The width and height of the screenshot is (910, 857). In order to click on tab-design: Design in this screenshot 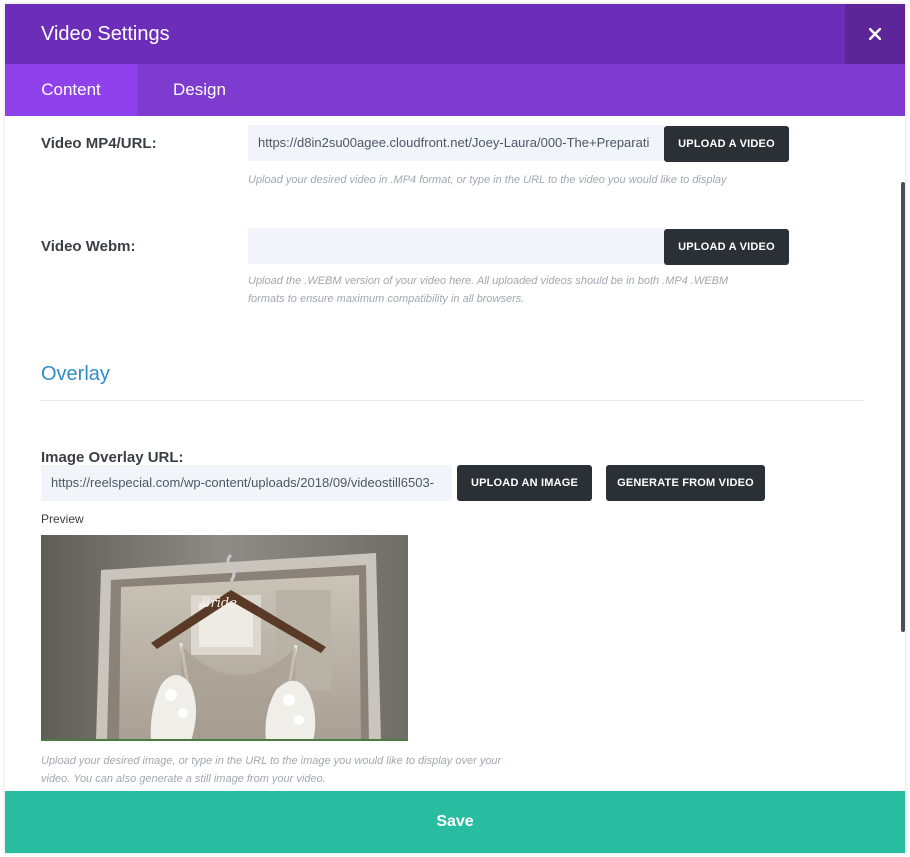, I will do `click(199, 90)`.